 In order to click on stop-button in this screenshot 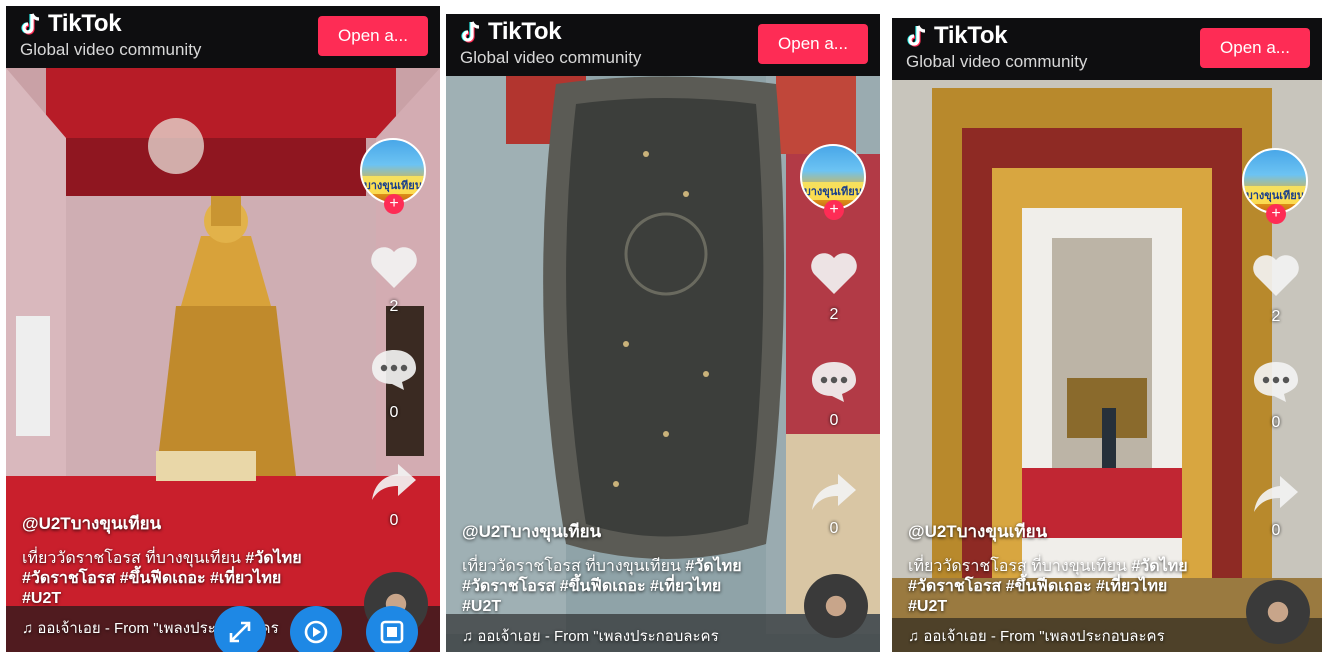, I will do `click(392, 629)`.